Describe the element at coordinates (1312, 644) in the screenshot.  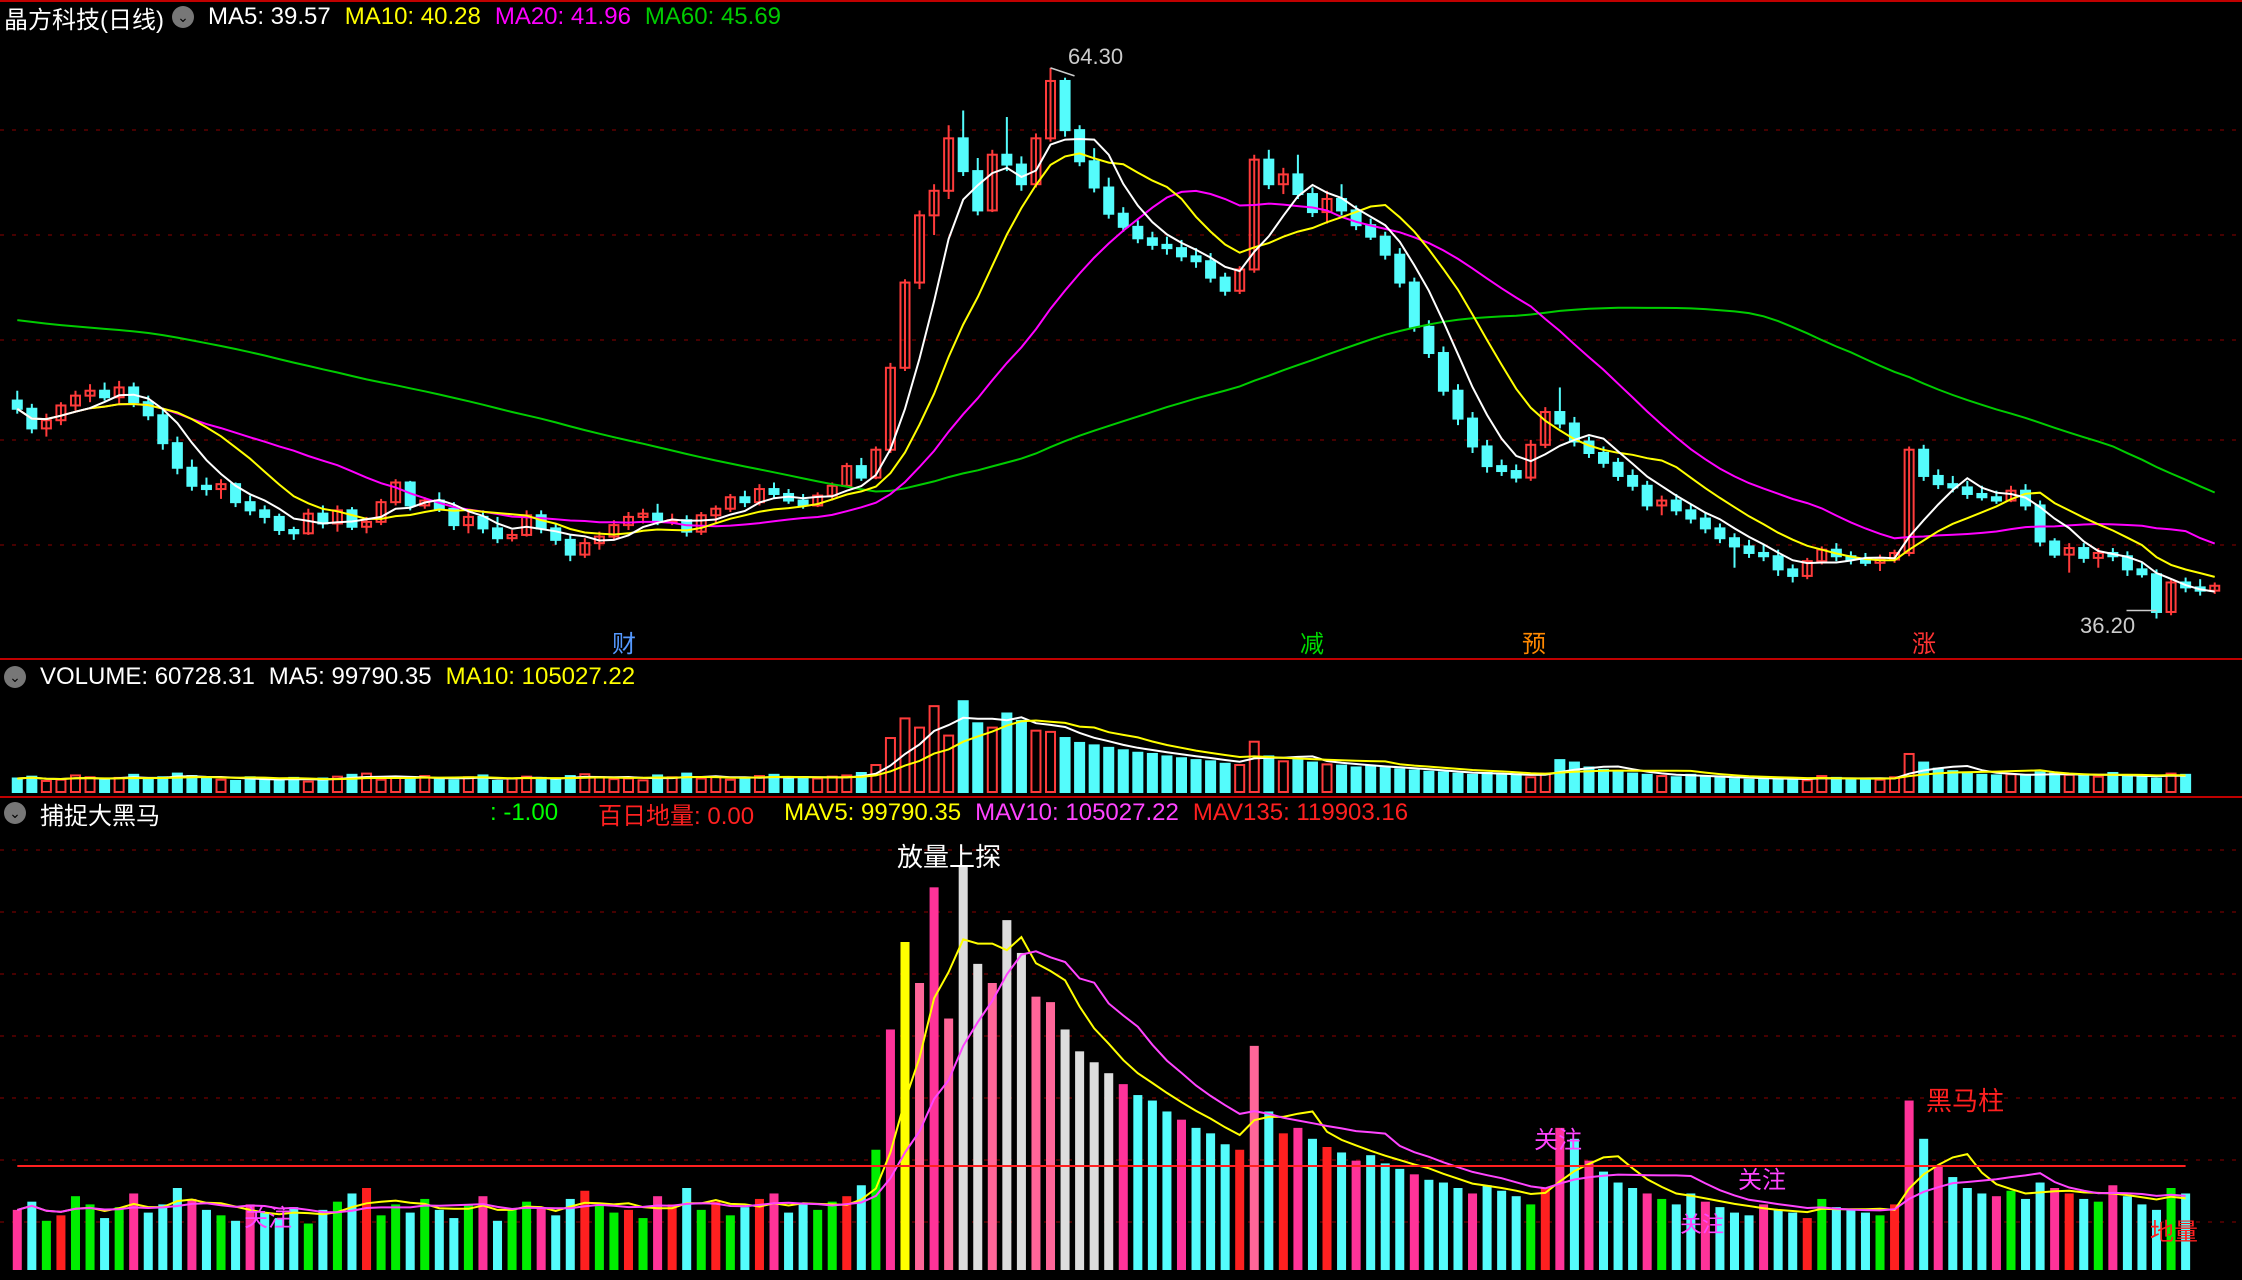
I see `event-marker-reduce: 减` at that location.